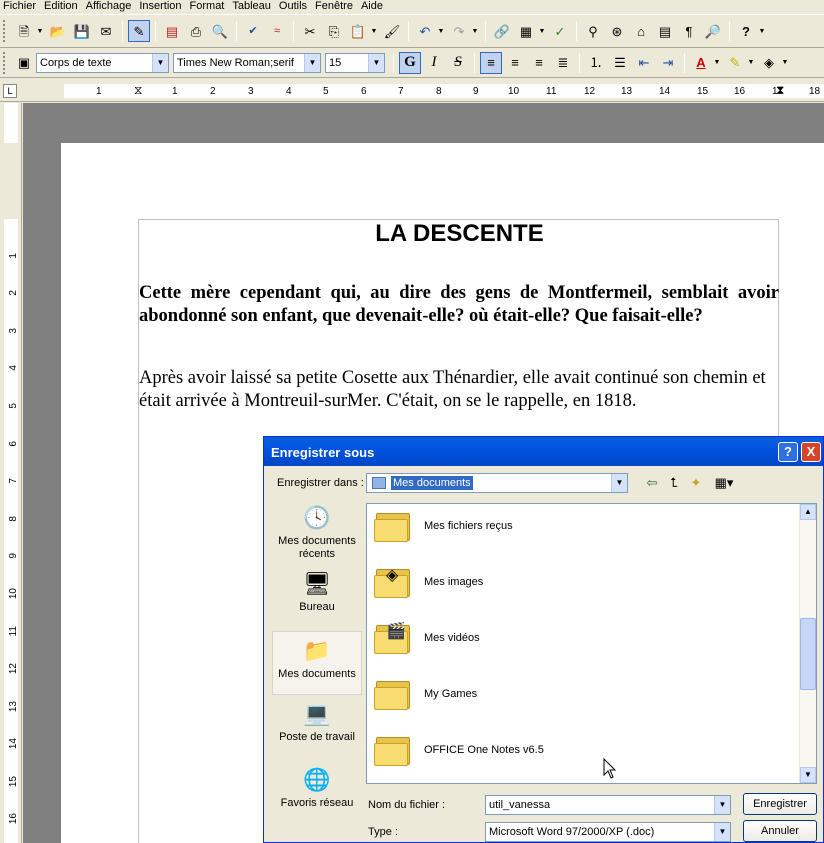  I want to click on dialog-titlebar: Enregistrer sous ? X, so click(543, 451).